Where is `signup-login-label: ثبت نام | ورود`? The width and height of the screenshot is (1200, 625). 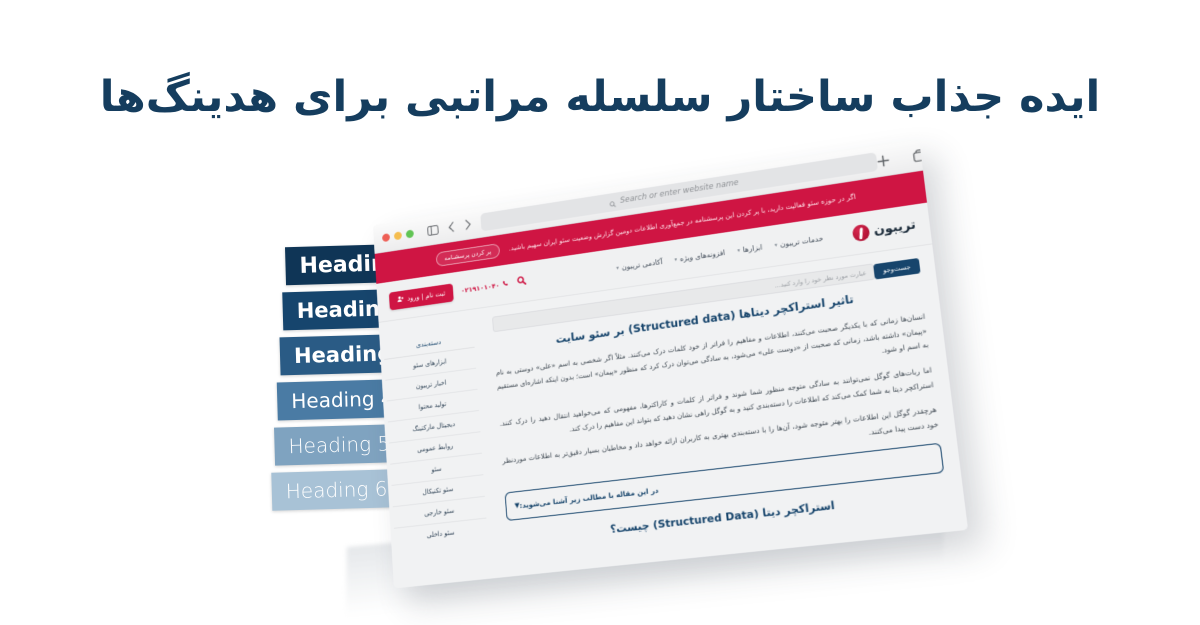 signup-login-label: ثبت نام | ورود is located at coordinates (426, 296).